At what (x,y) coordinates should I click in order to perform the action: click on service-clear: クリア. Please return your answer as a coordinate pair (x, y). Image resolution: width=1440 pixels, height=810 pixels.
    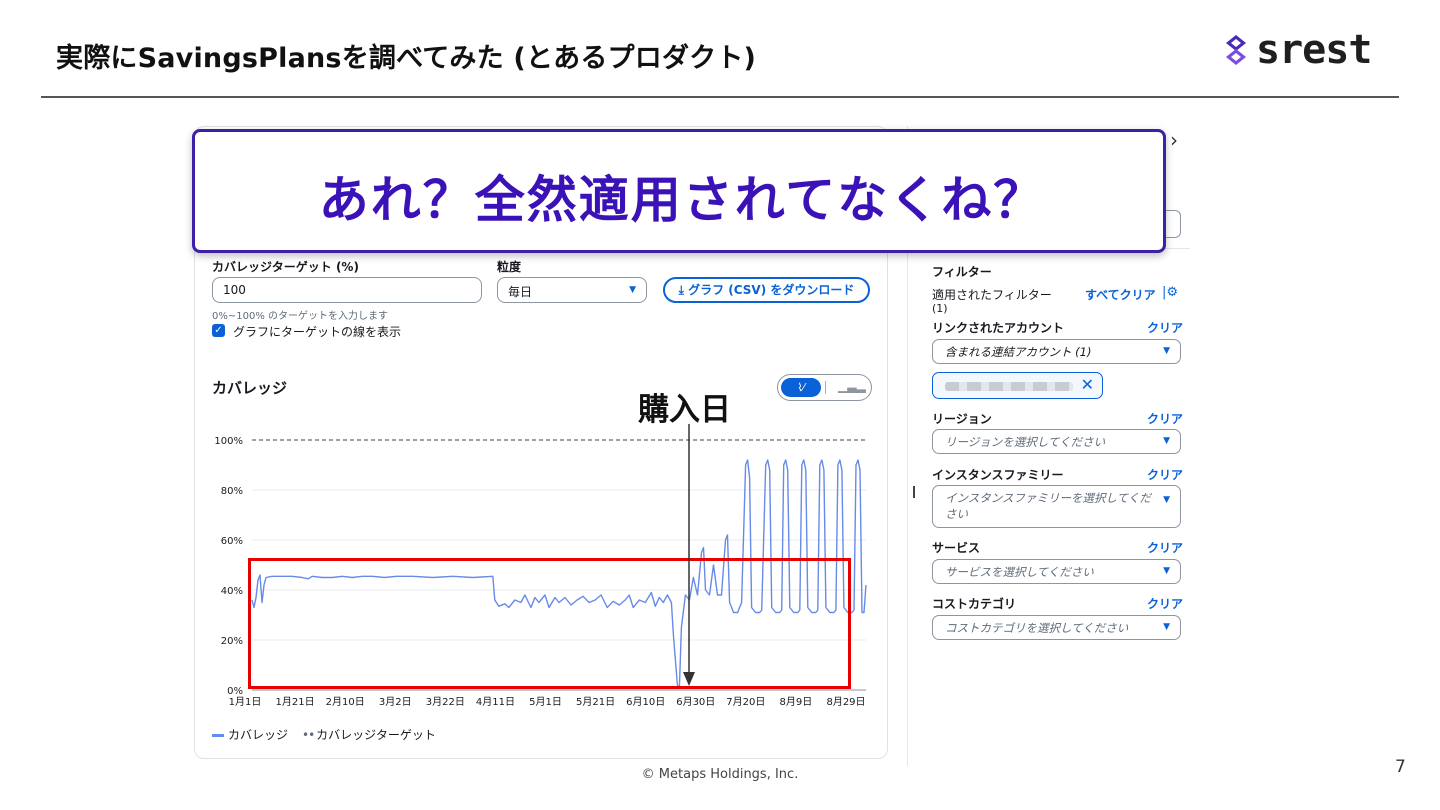
    Looking at the image, I should click on (1165, 547).